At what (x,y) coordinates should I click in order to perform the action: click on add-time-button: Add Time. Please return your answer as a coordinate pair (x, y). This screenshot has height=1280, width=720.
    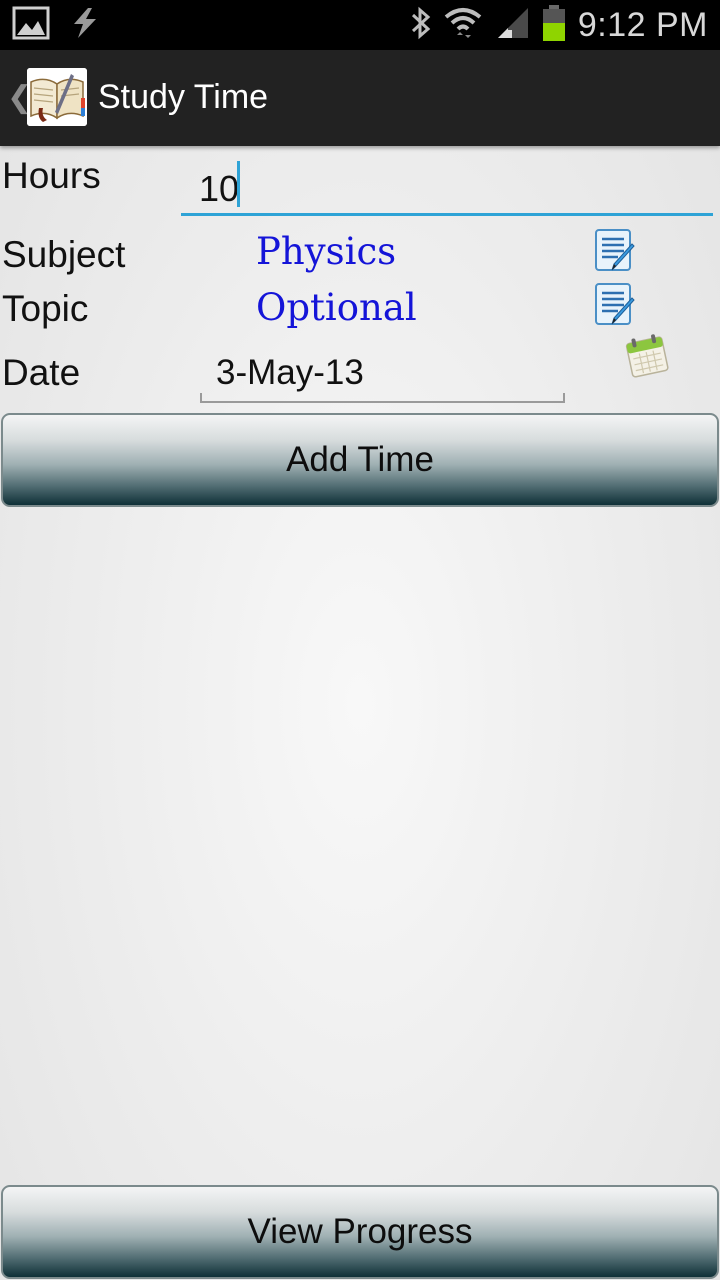
    Looking at the image, I should click on (360, 460).